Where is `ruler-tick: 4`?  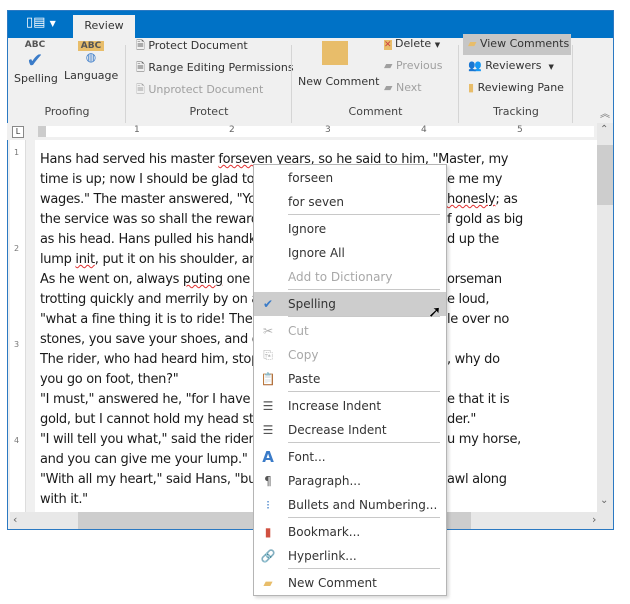
ruler-tick: 4 is located at coordinates (17, 440).